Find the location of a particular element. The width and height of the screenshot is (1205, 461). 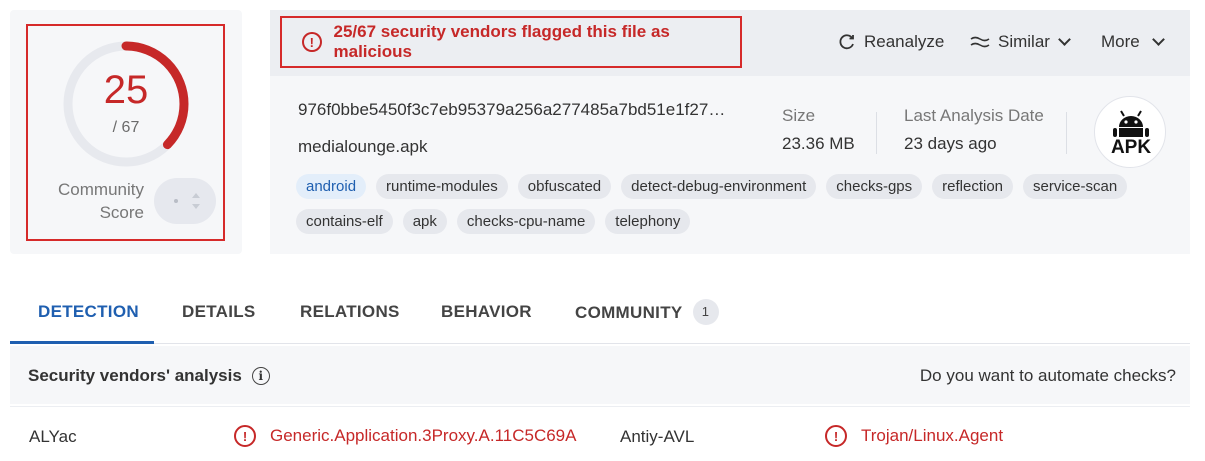

tag-chip: telephony is located at coordinates (648, 221).